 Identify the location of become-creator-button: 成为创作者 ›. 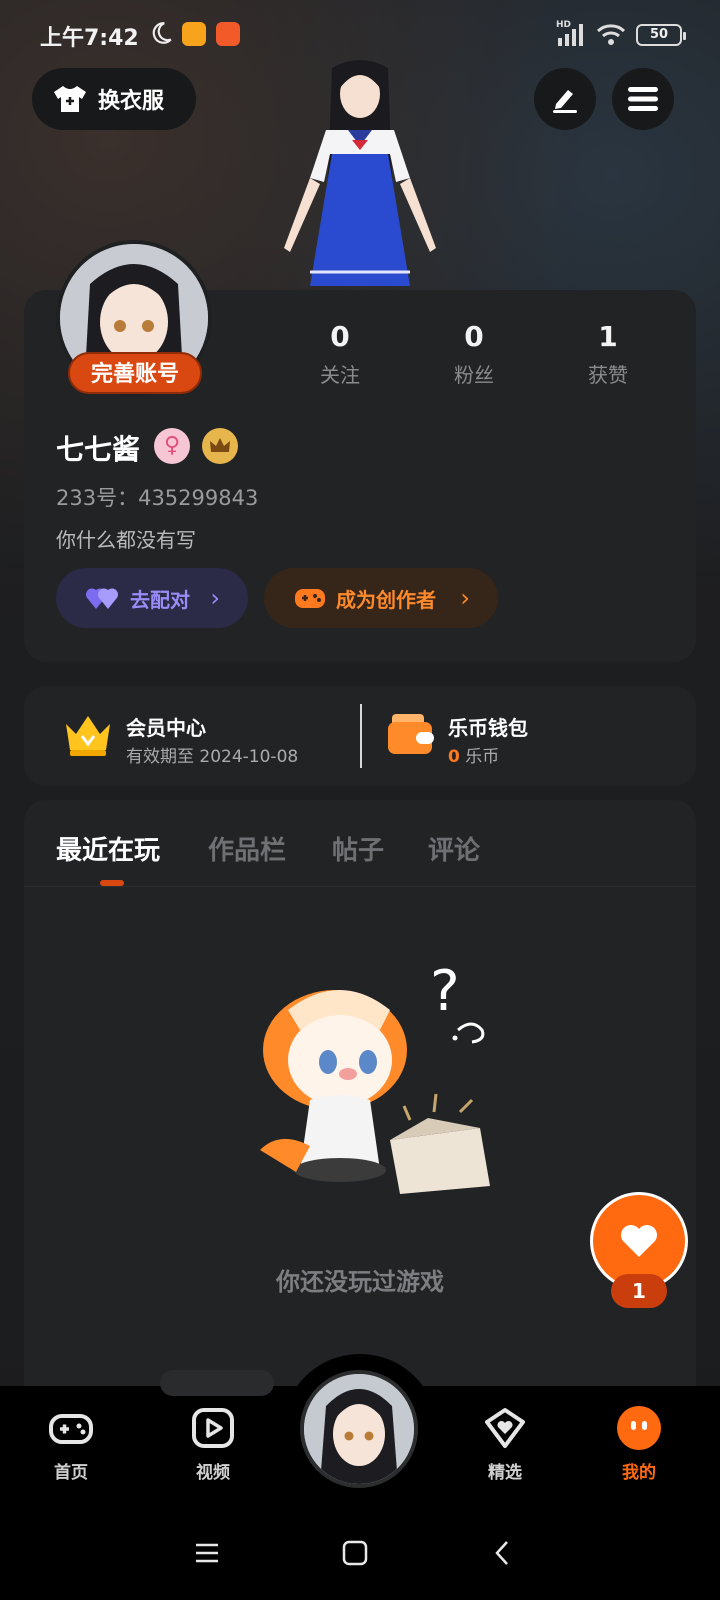
(381, 598).